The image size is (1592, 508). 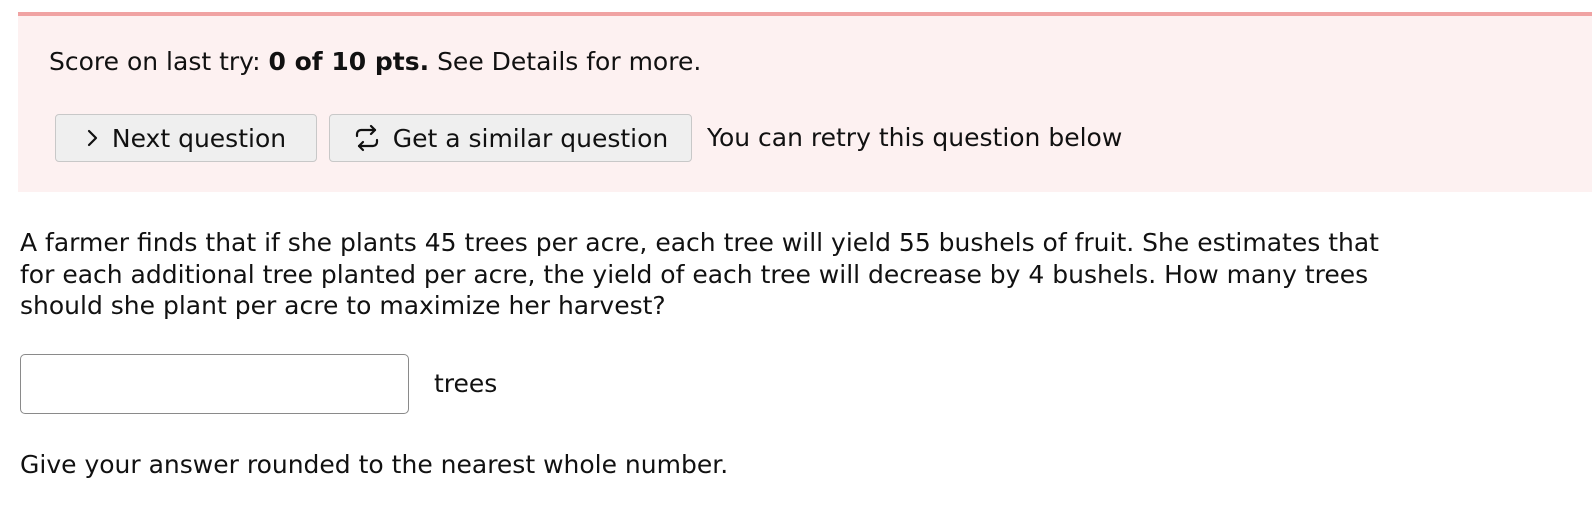 I want to click on answer-unit-label: trees, so click(x=466, y=383).